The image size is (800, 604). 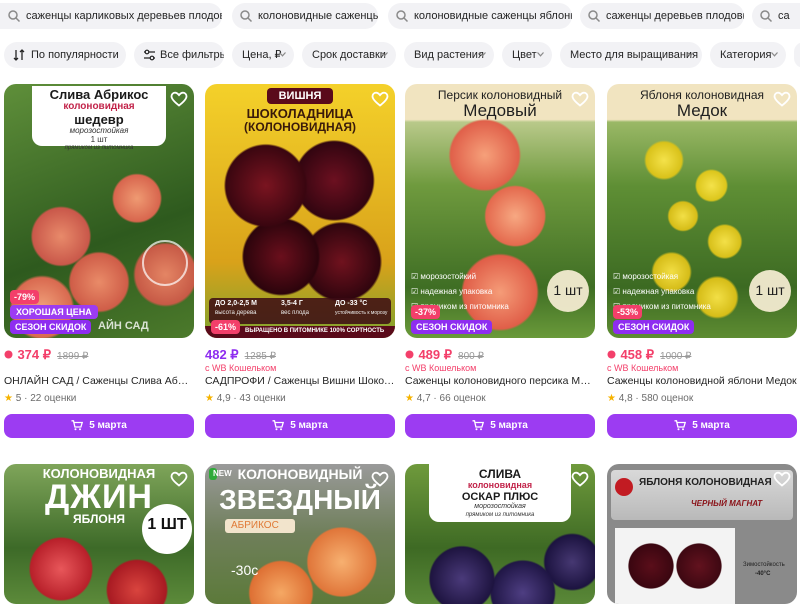 What do you see at coordinates (53, 398) in the screenshot?
I see `reviews-count: 22 оценки` at bounding box center [53, 398].